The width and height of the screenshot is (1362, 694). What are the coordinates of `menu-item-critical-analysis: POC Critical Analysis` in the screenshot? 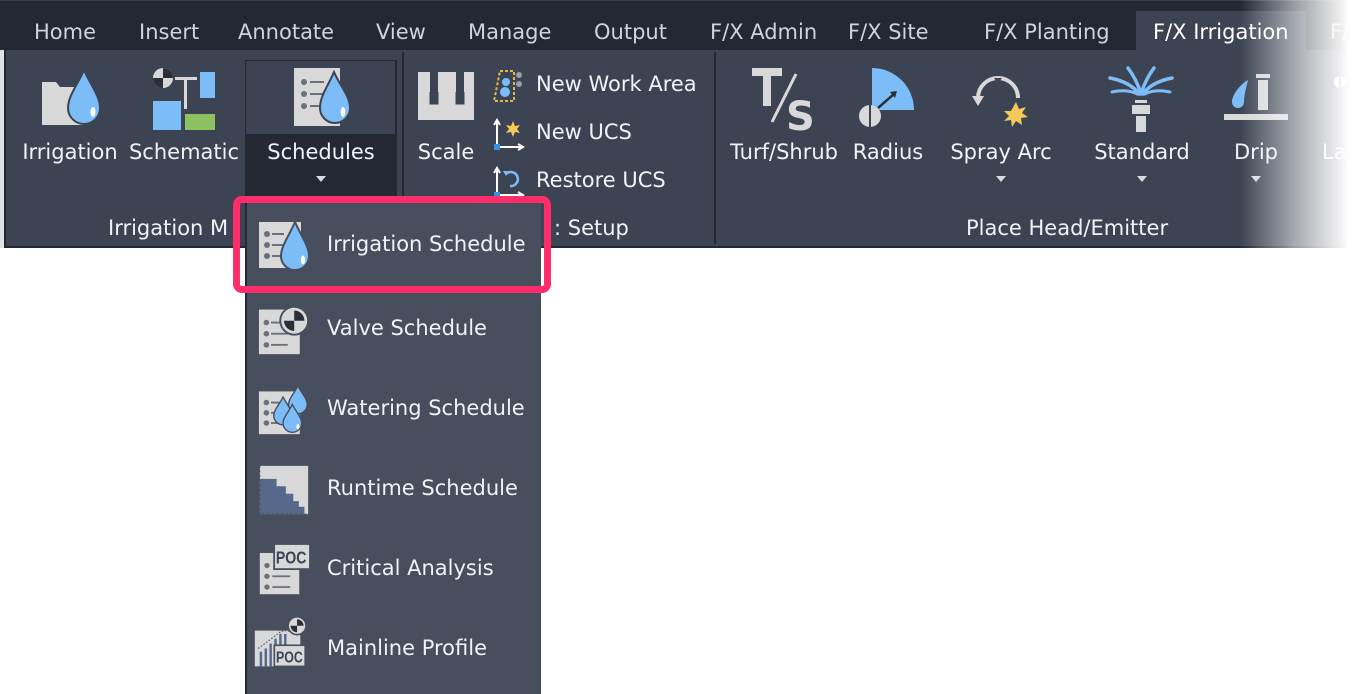 It's located at (393, 568).